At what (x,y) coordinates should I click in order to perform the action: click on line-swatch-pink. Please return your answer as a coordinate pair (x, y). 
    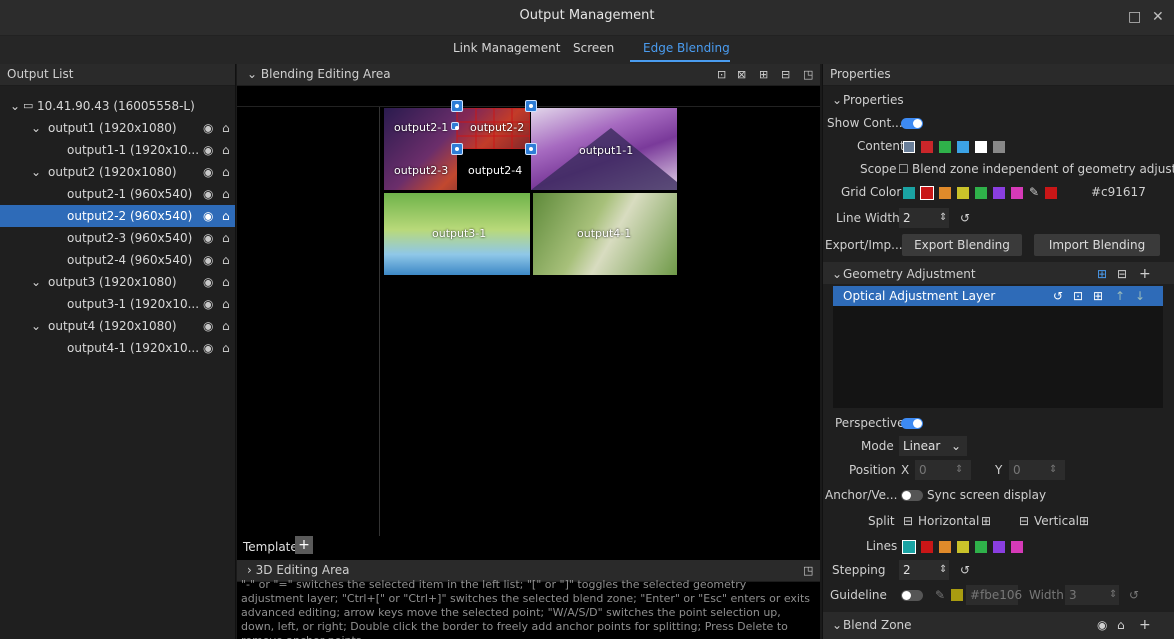
    Looking at the image, I should click on (1017, 546).